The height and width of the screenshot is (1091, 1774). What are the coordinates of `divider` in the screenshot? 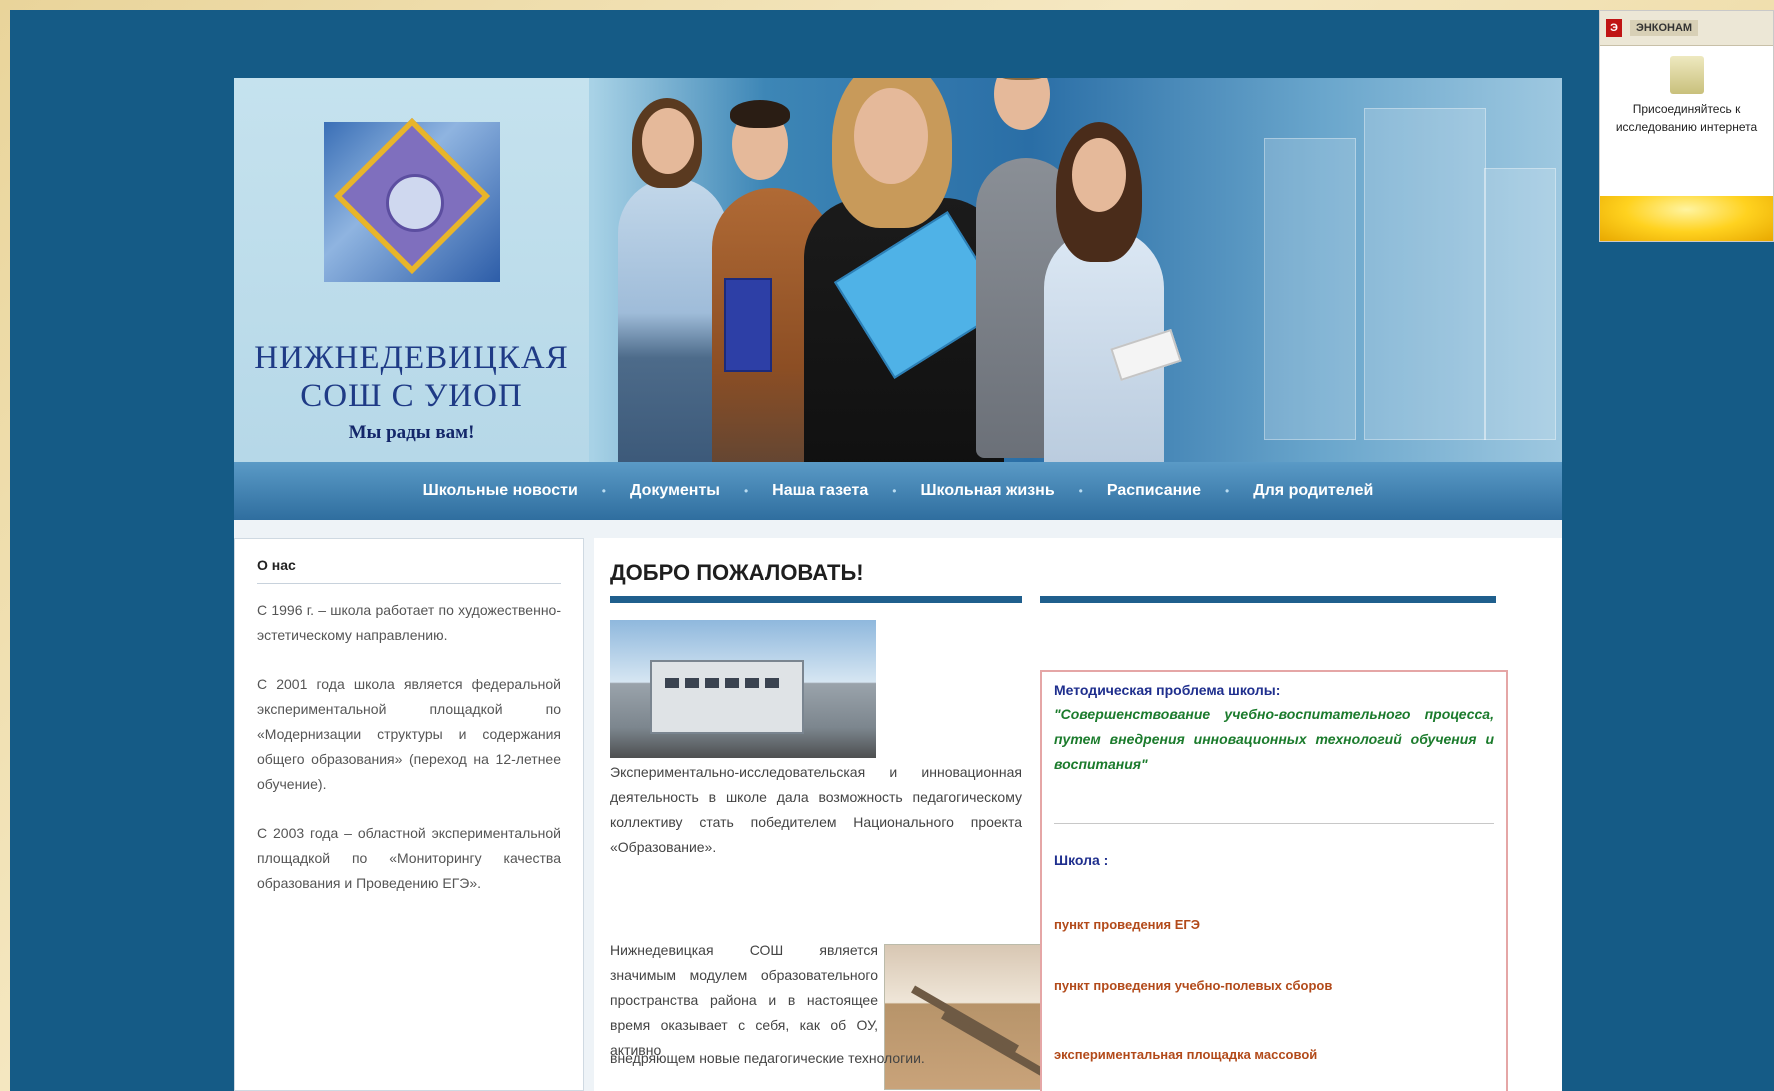 It's located at (1274, 823).